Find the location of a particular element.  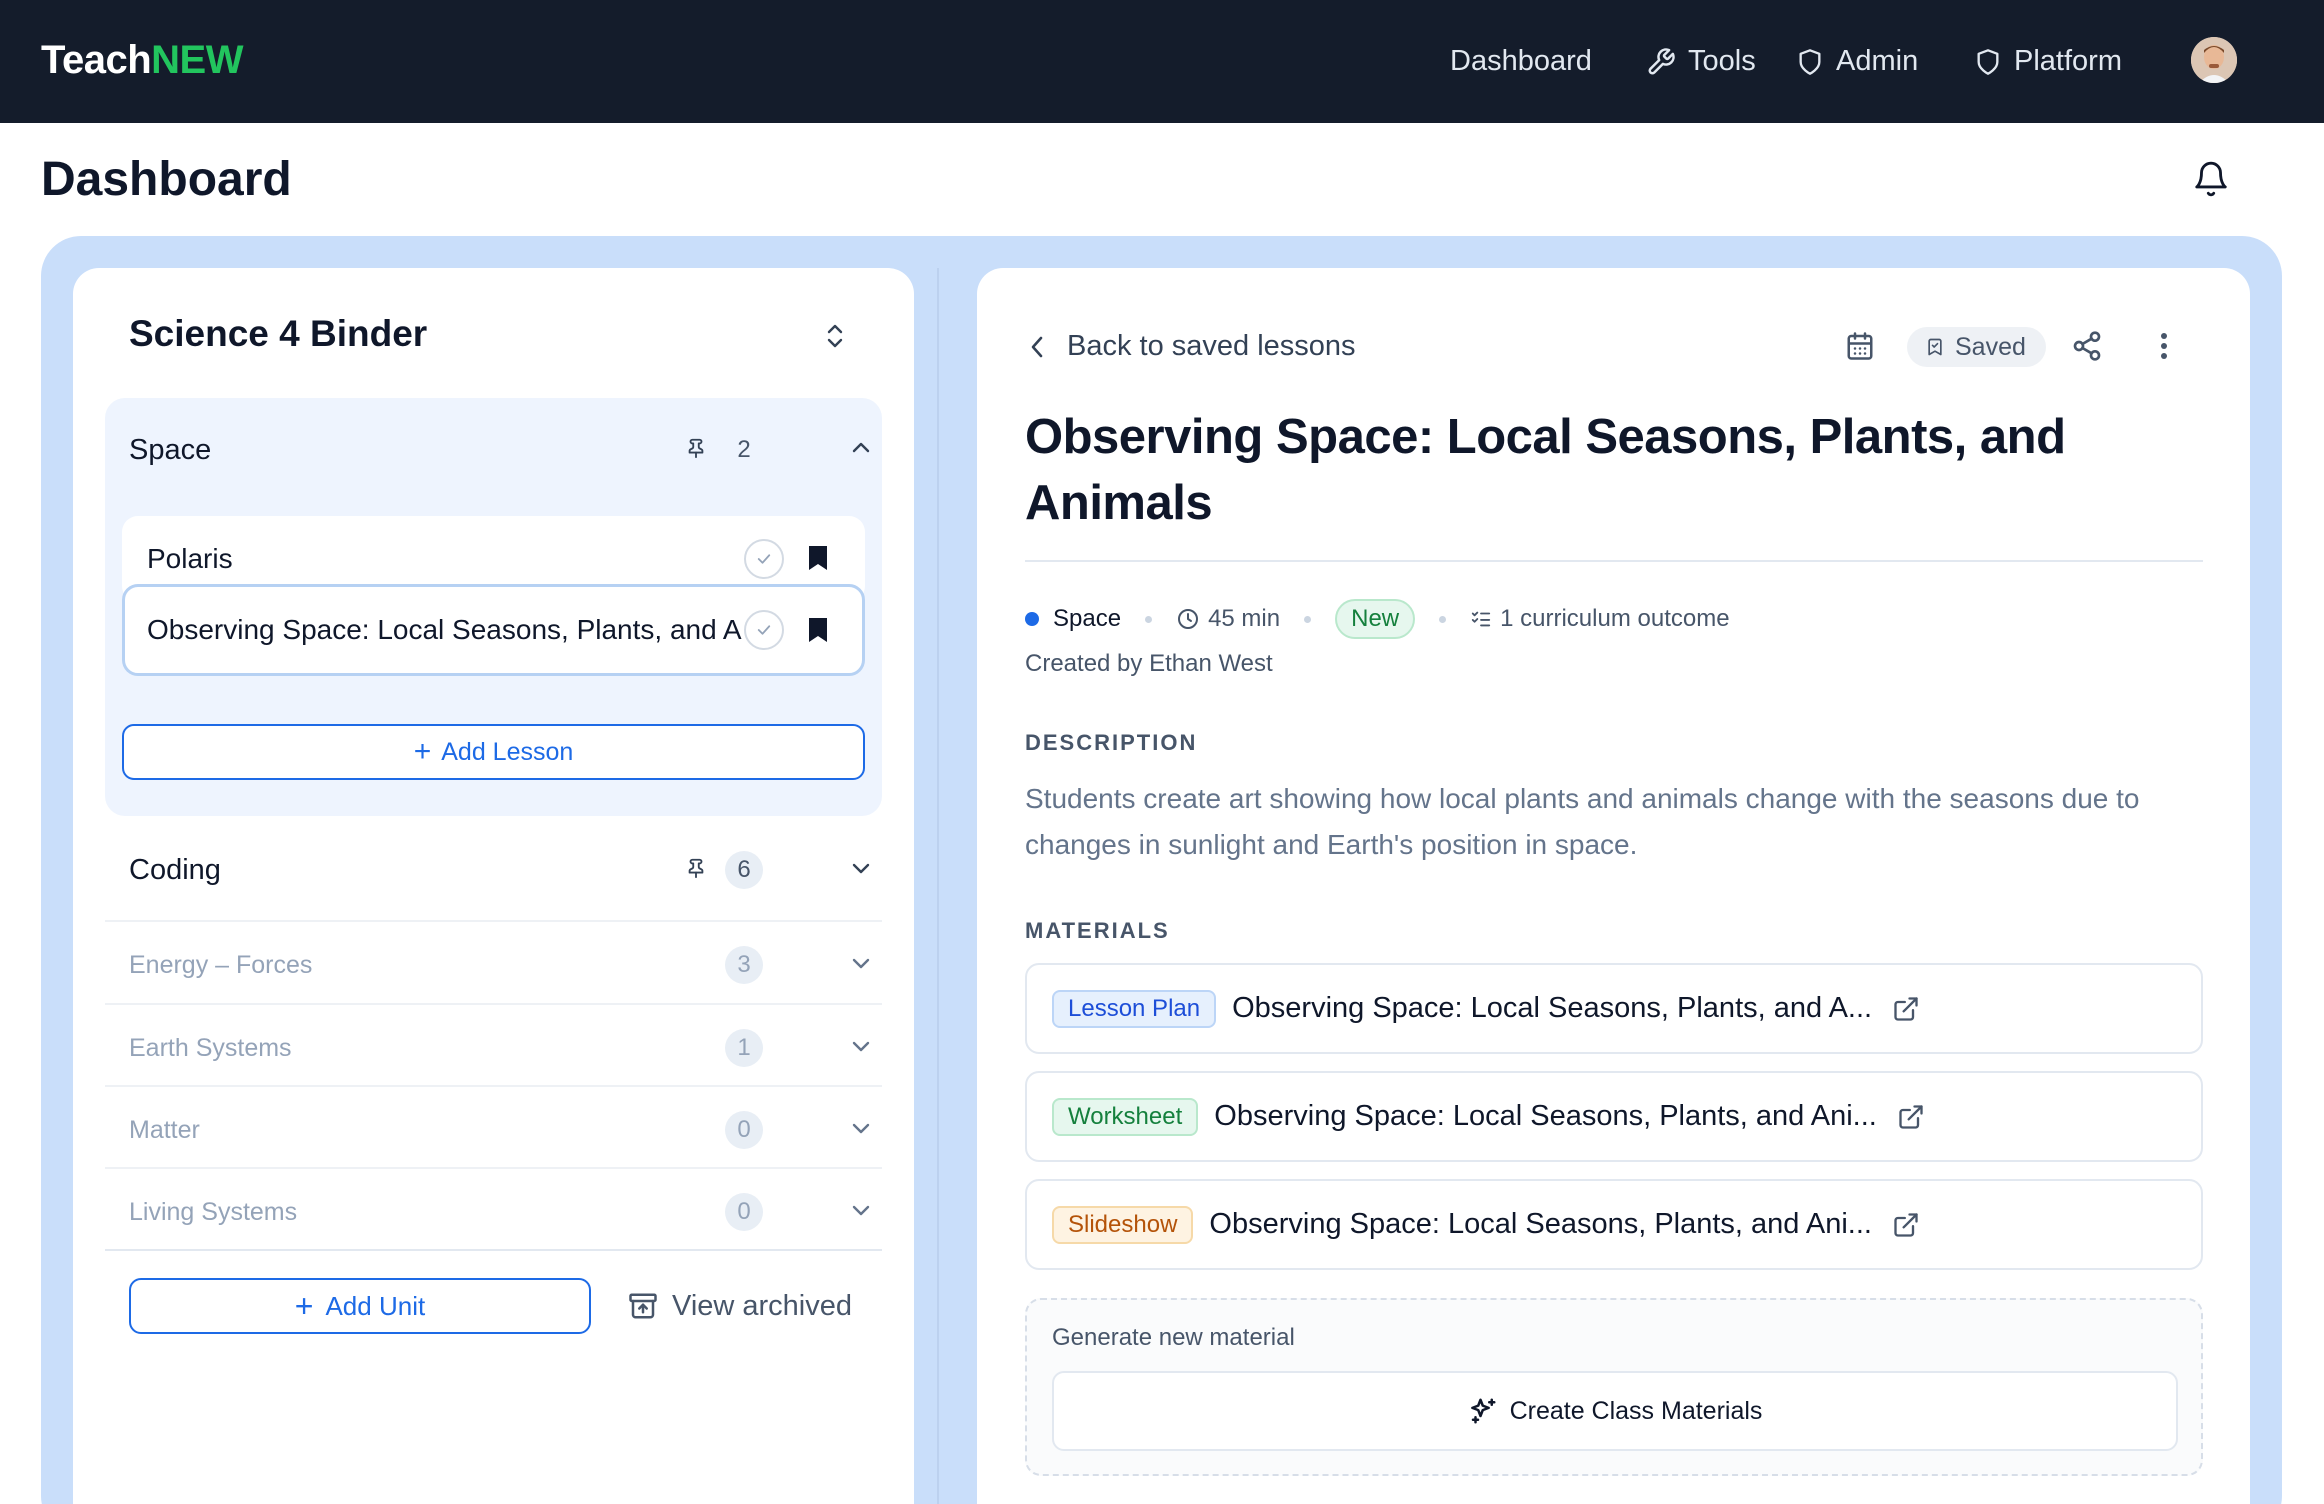

saved-button: Saved is located at coordinates (1976, 347).